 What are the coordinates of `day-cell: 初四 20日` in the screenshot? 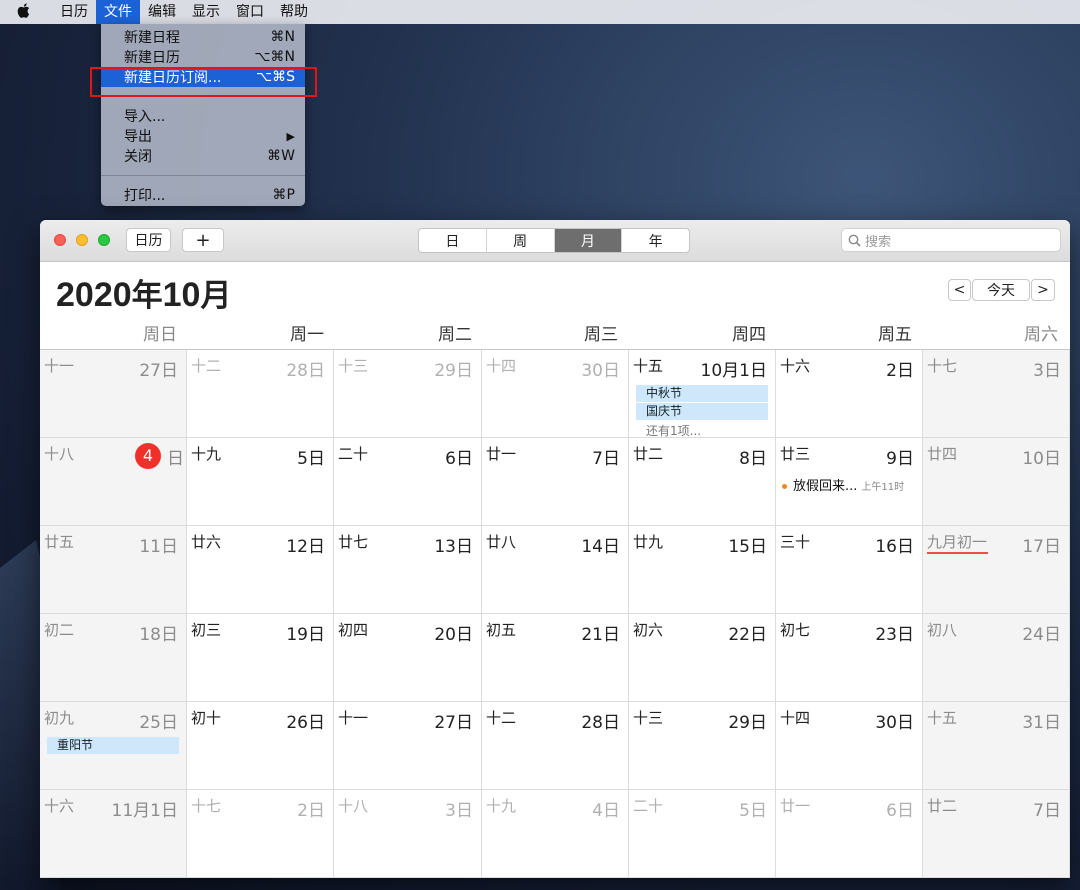 It's located at (408, 658).